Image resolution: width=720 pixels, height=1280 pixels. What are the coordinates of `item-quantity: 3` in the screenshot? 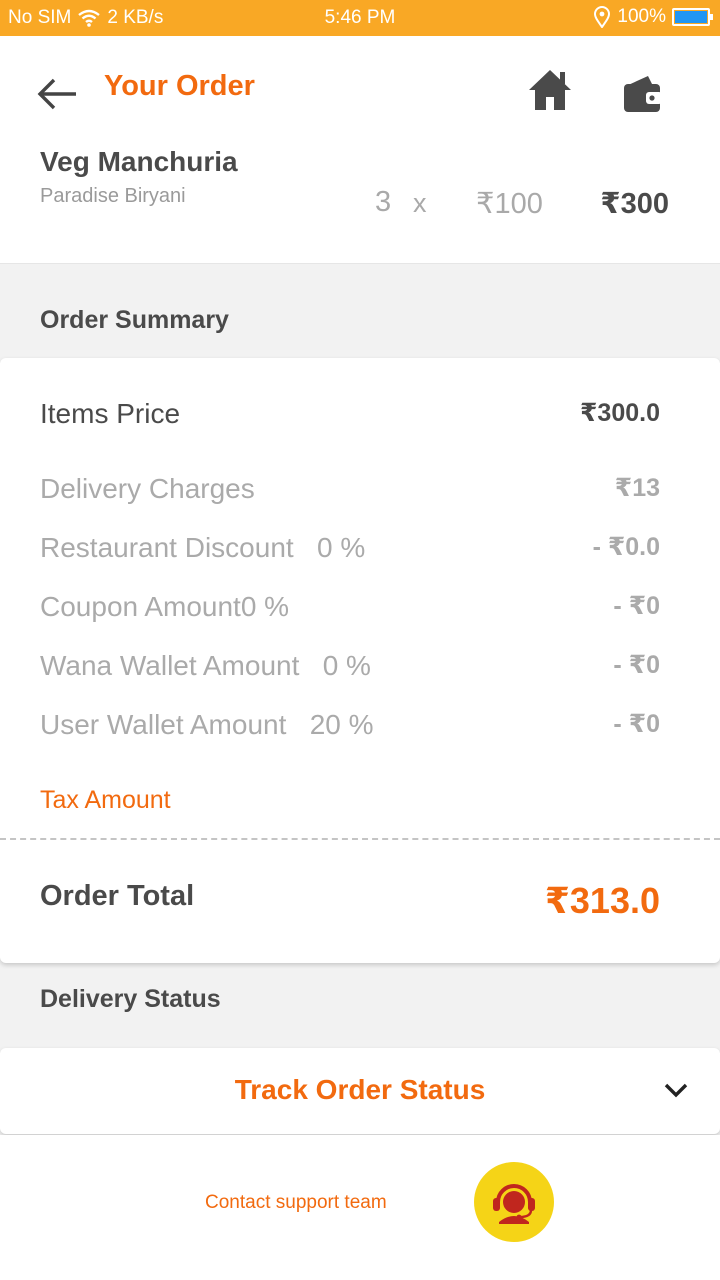 It's located at (383, 202).